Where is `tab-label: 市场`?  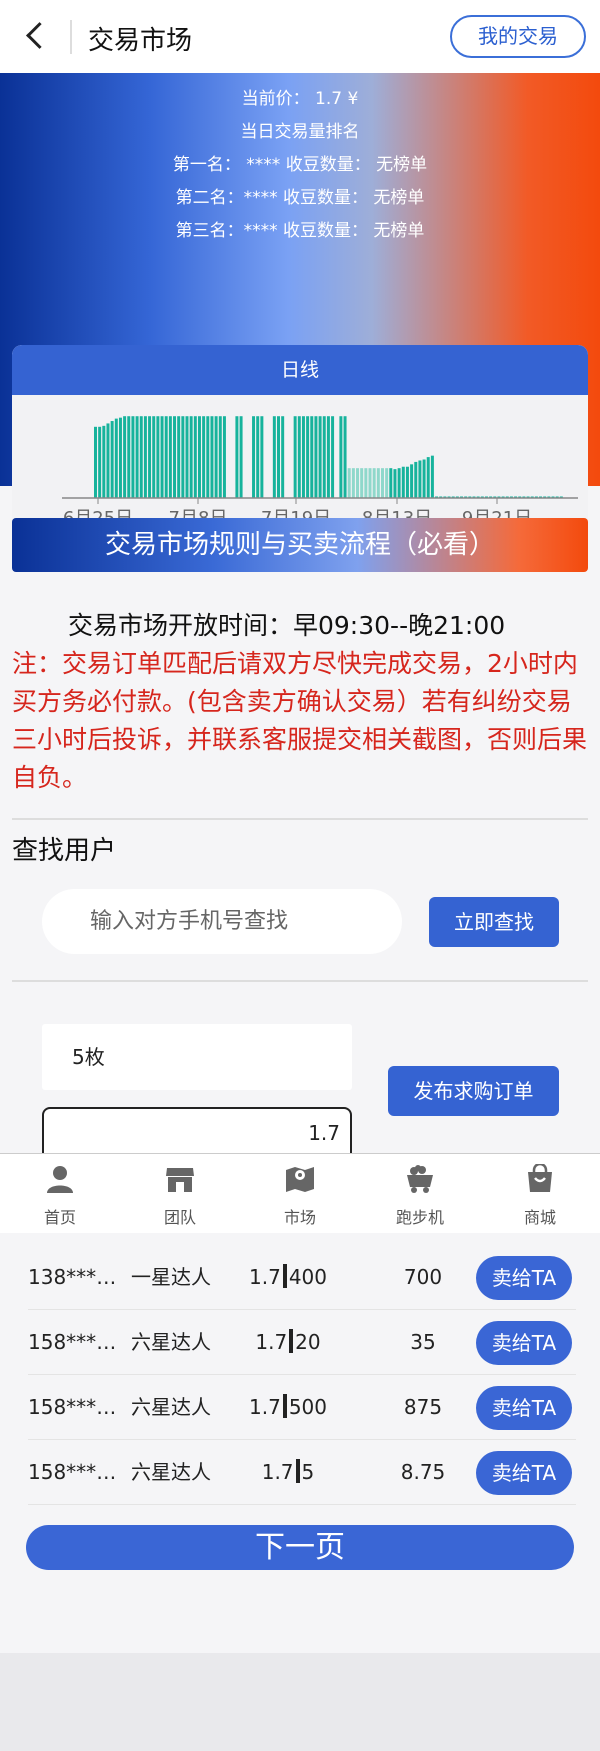
tab-label: 市场 is located at coordinates (299, 1217).